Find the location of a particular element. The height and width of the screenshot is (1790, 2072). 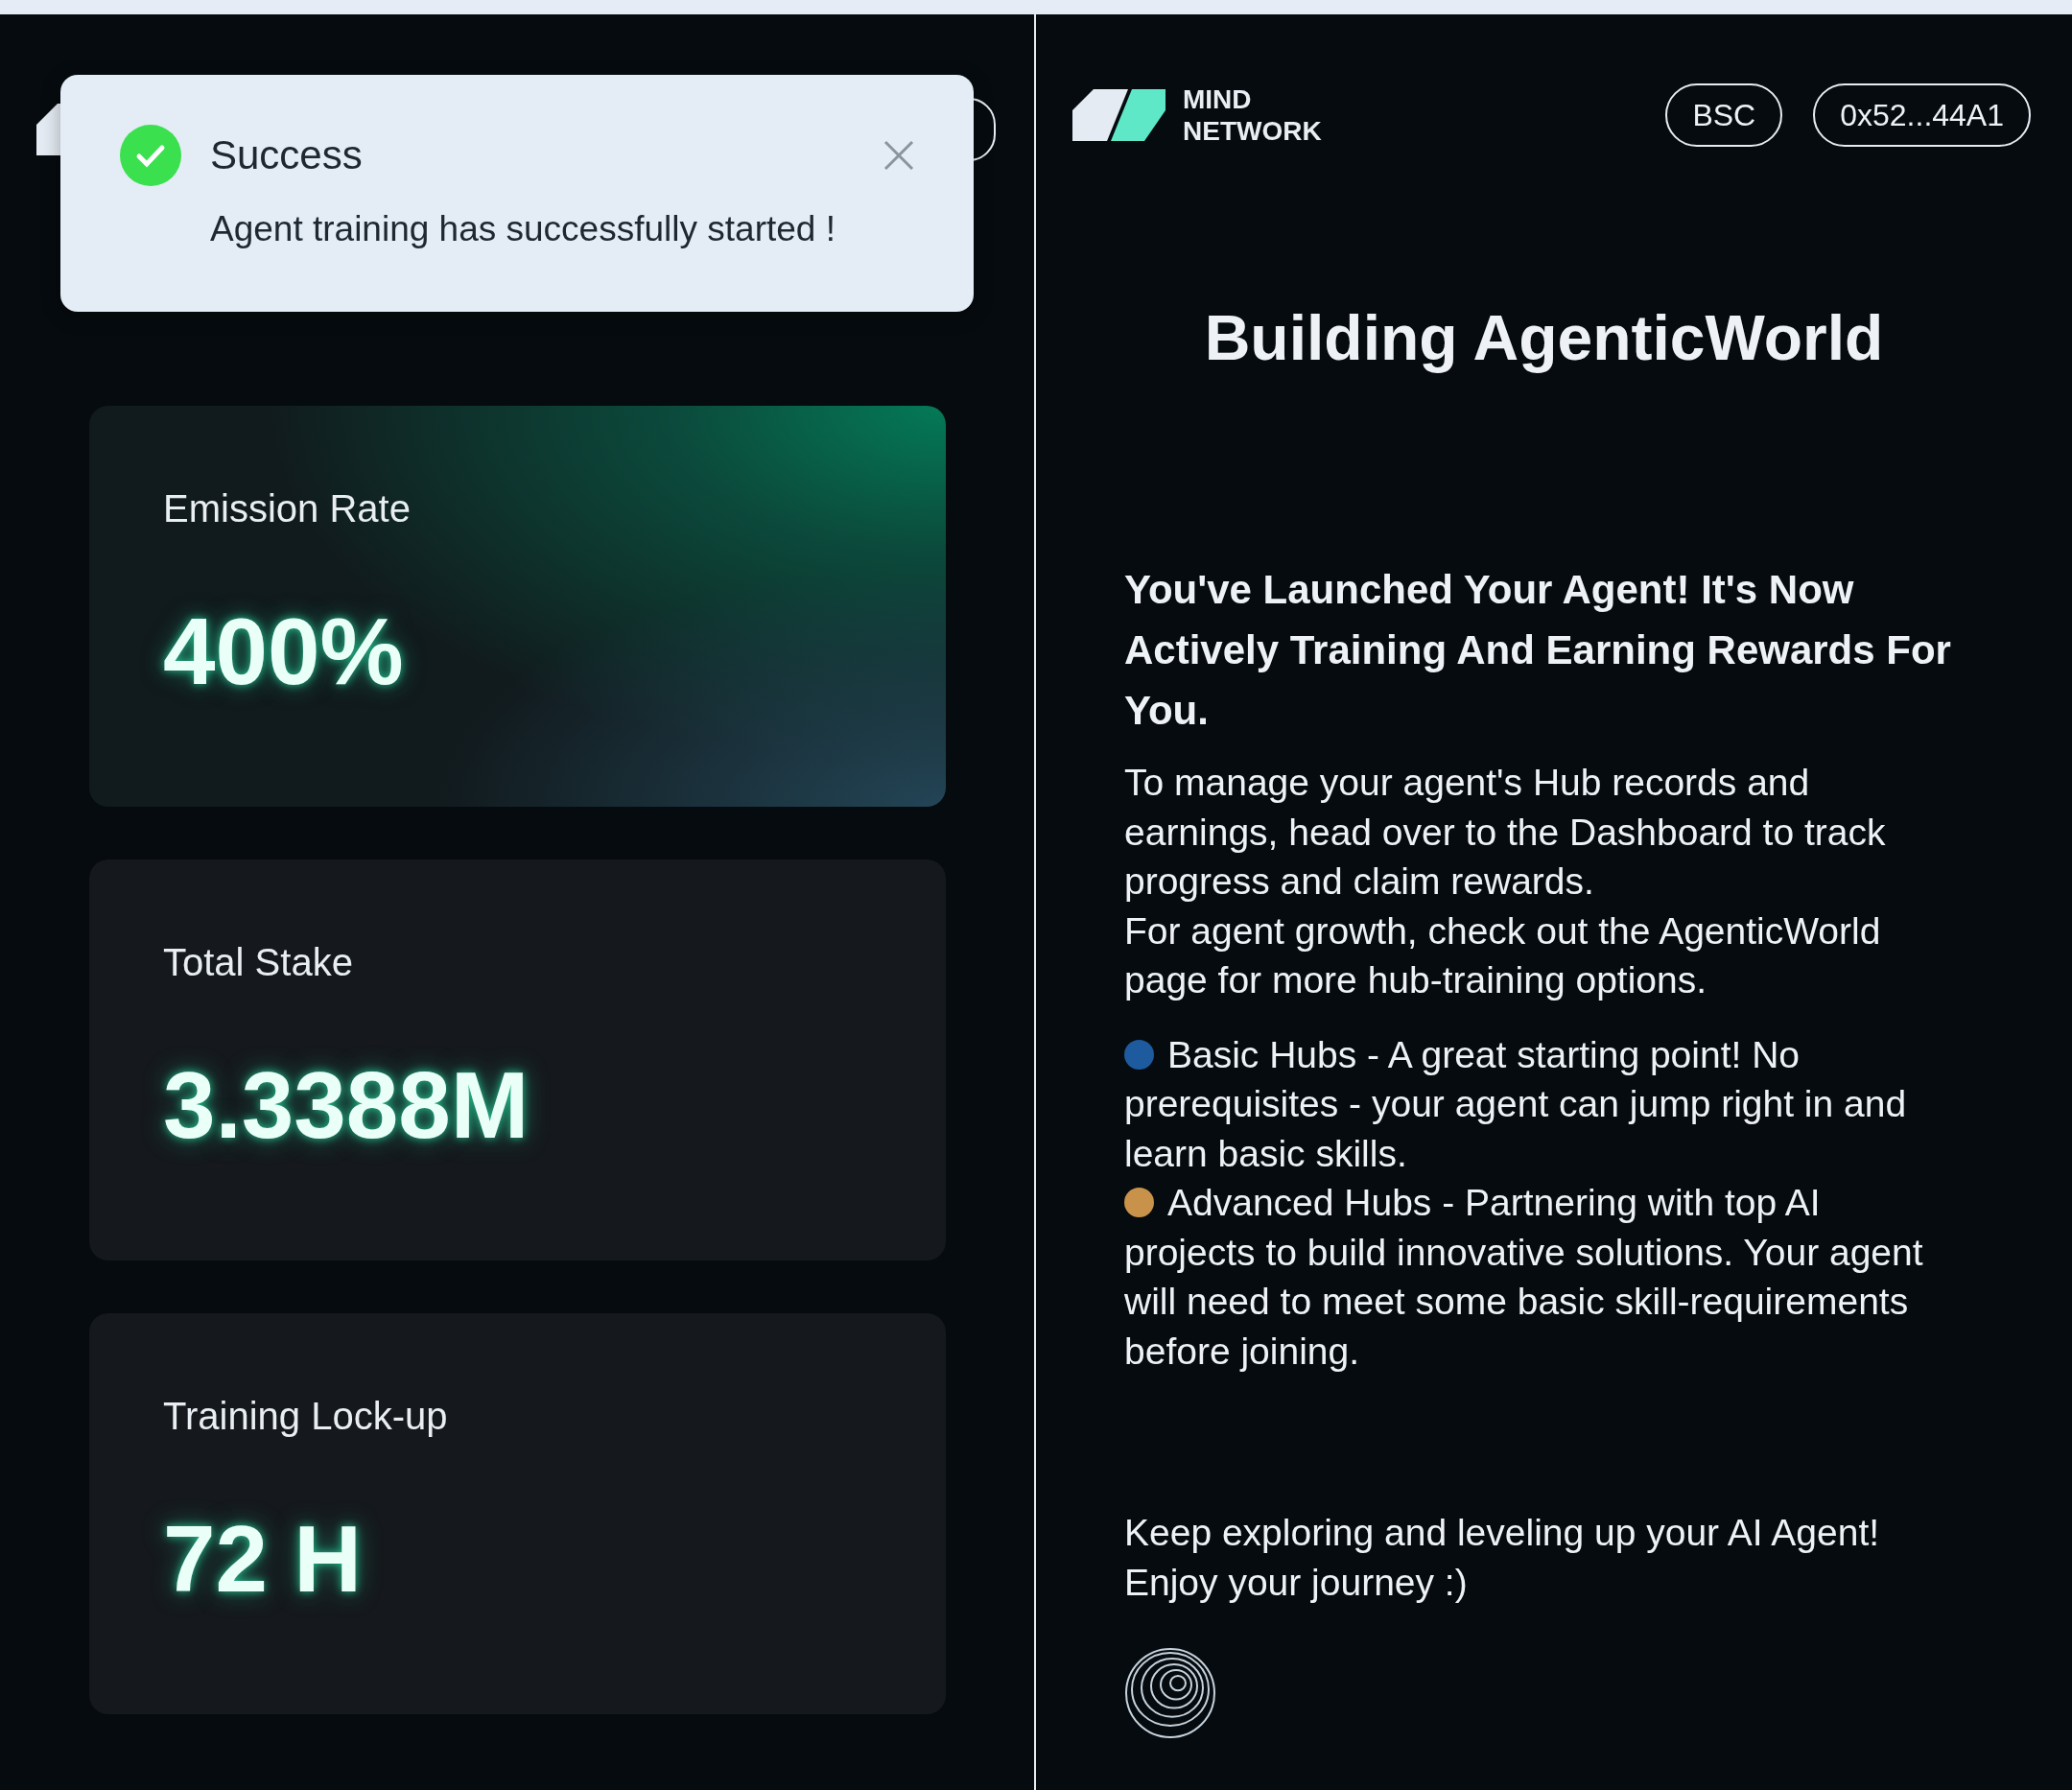

wallet-address-button: 0x52...44A1 is located at coordinates (1922, 115).